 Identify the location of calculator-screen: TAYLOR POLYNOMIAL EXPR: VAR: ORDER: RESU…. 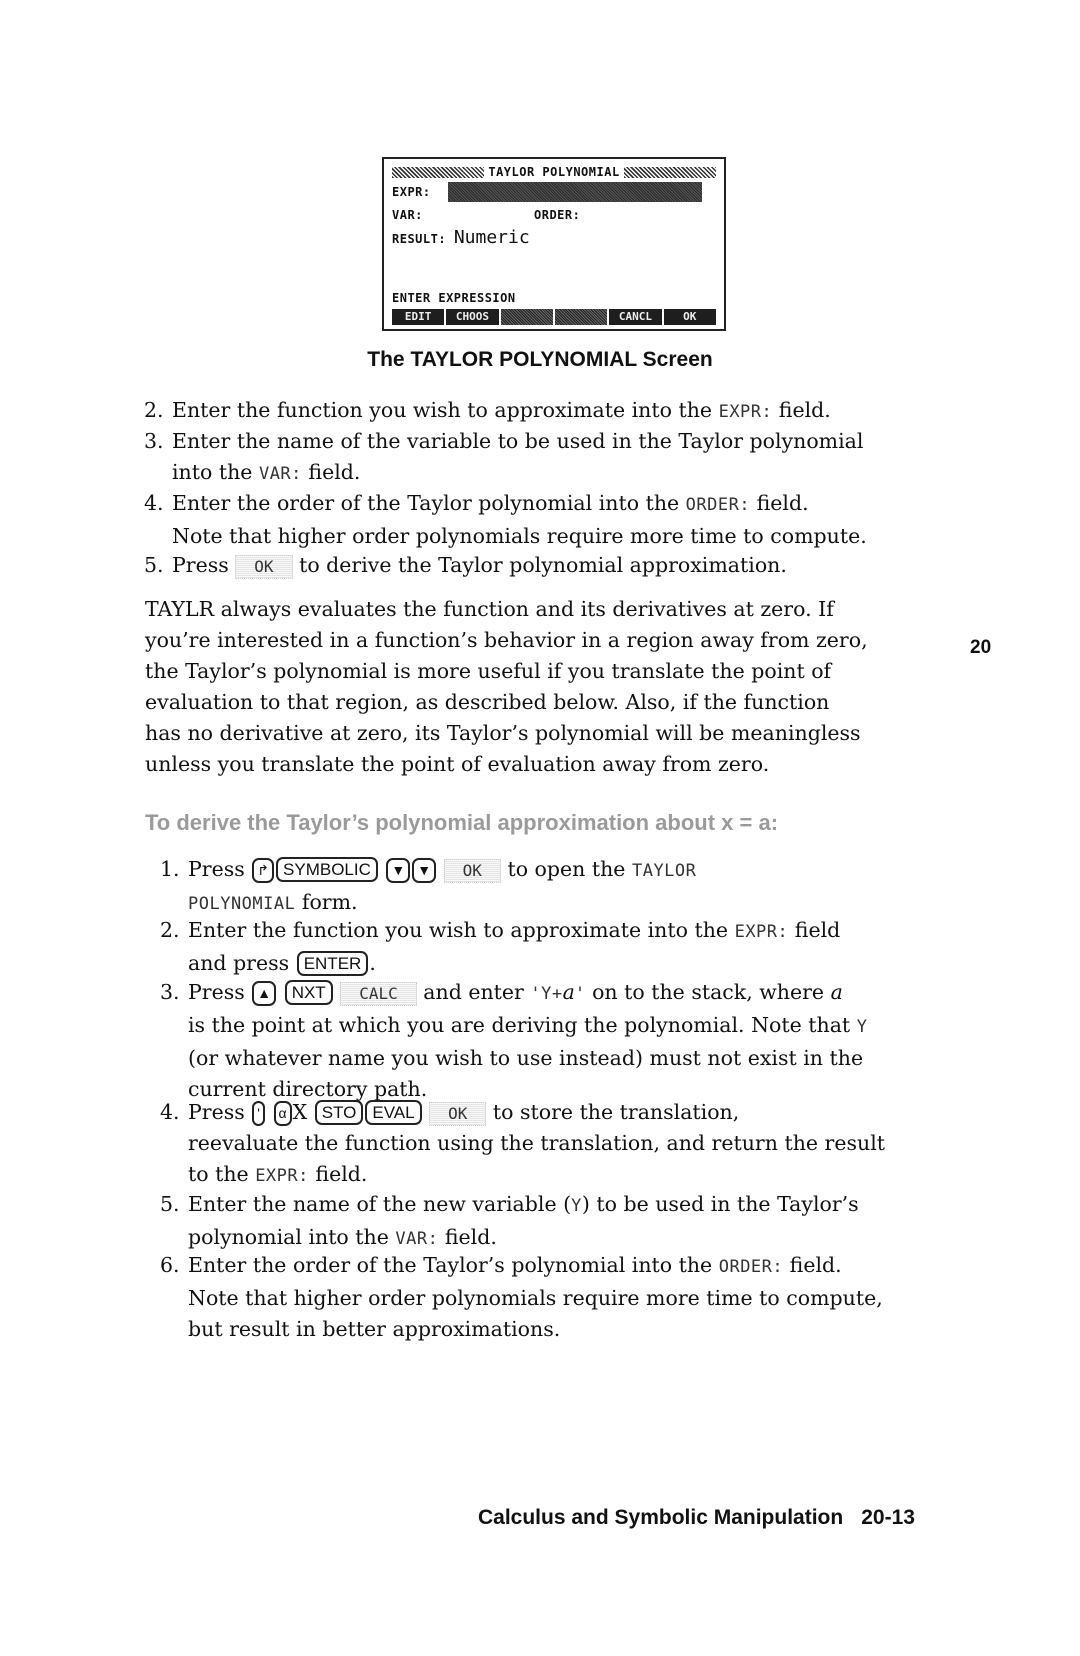
(554, 244).